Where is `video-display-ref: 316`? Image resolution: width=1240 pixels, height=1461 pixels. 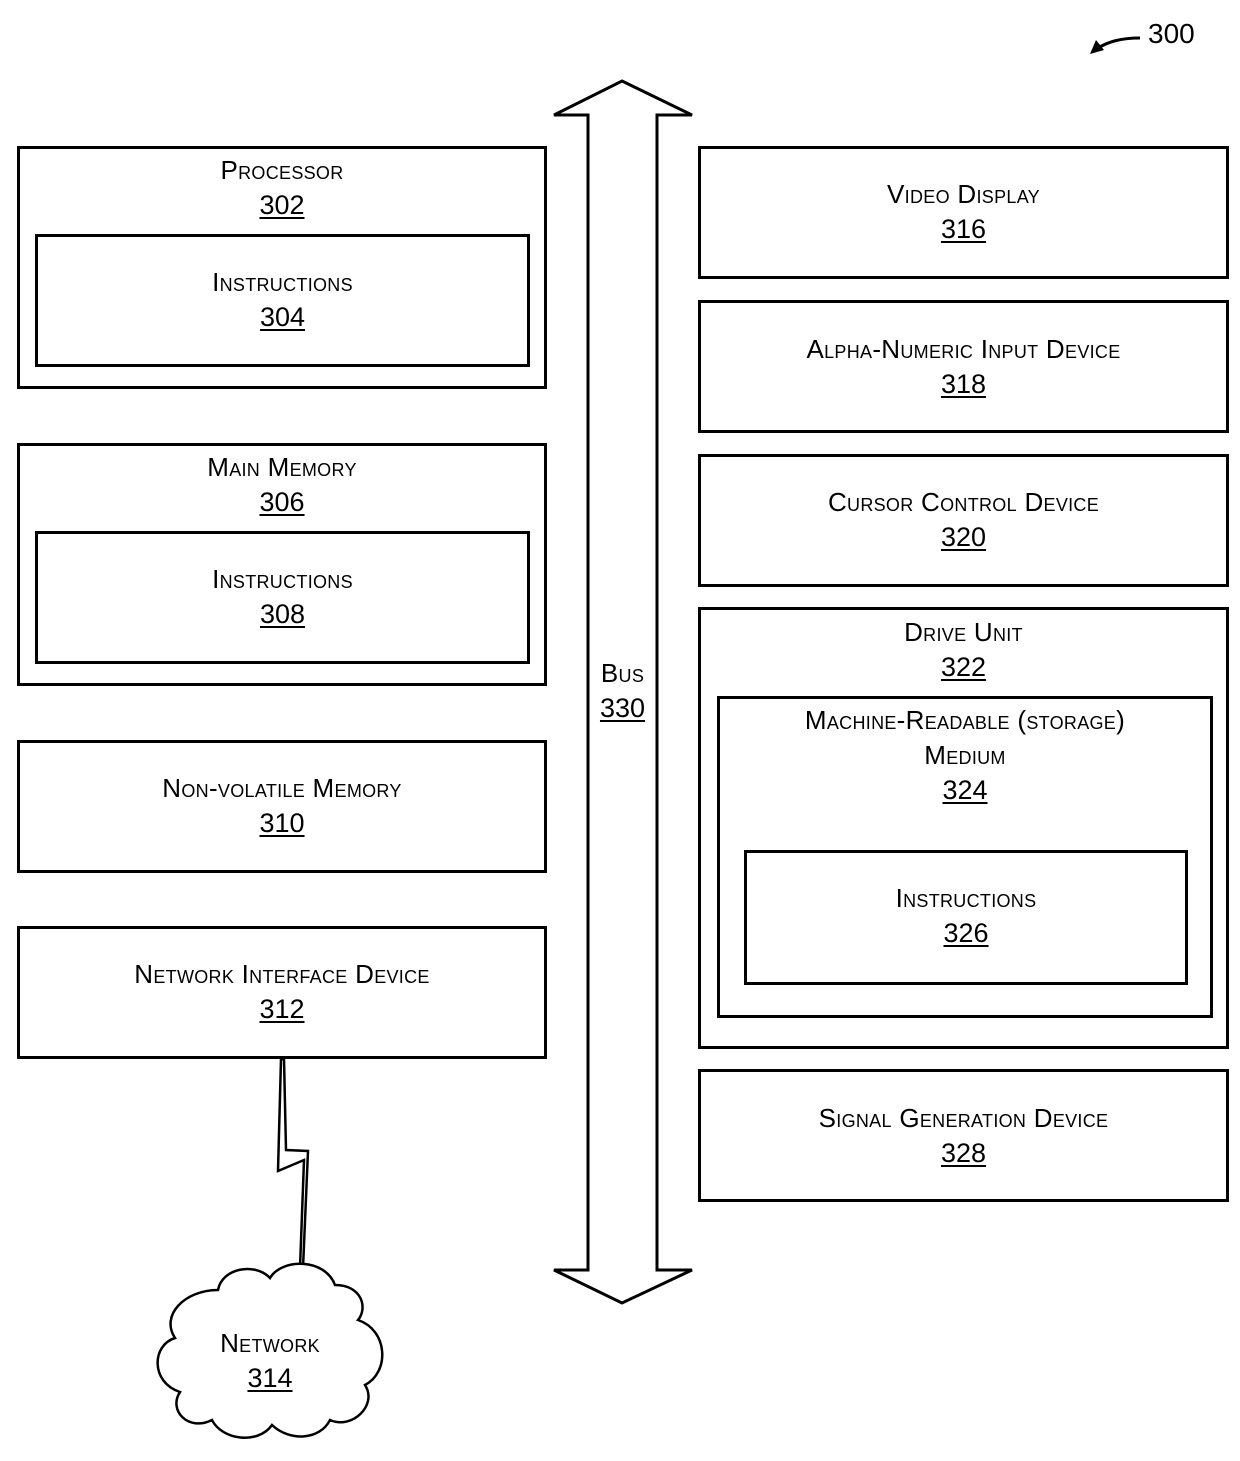
video-display-ref: 316 is located at coordinates (963, 229).